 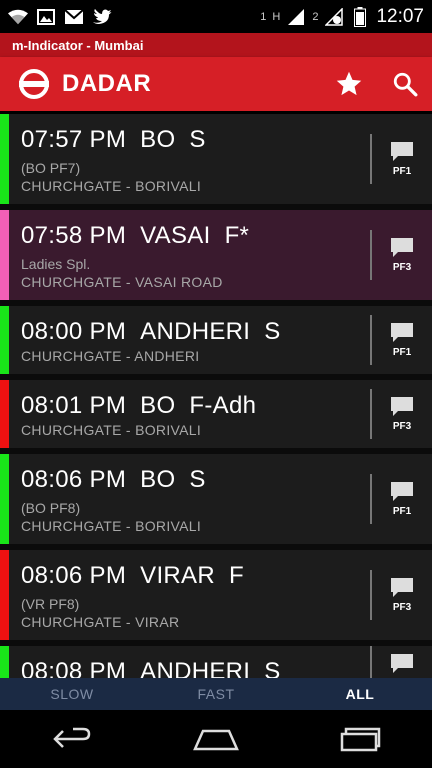 I want to click on train-heading: 08:00 PM ANDHERI S, so click(x=195, y=332).